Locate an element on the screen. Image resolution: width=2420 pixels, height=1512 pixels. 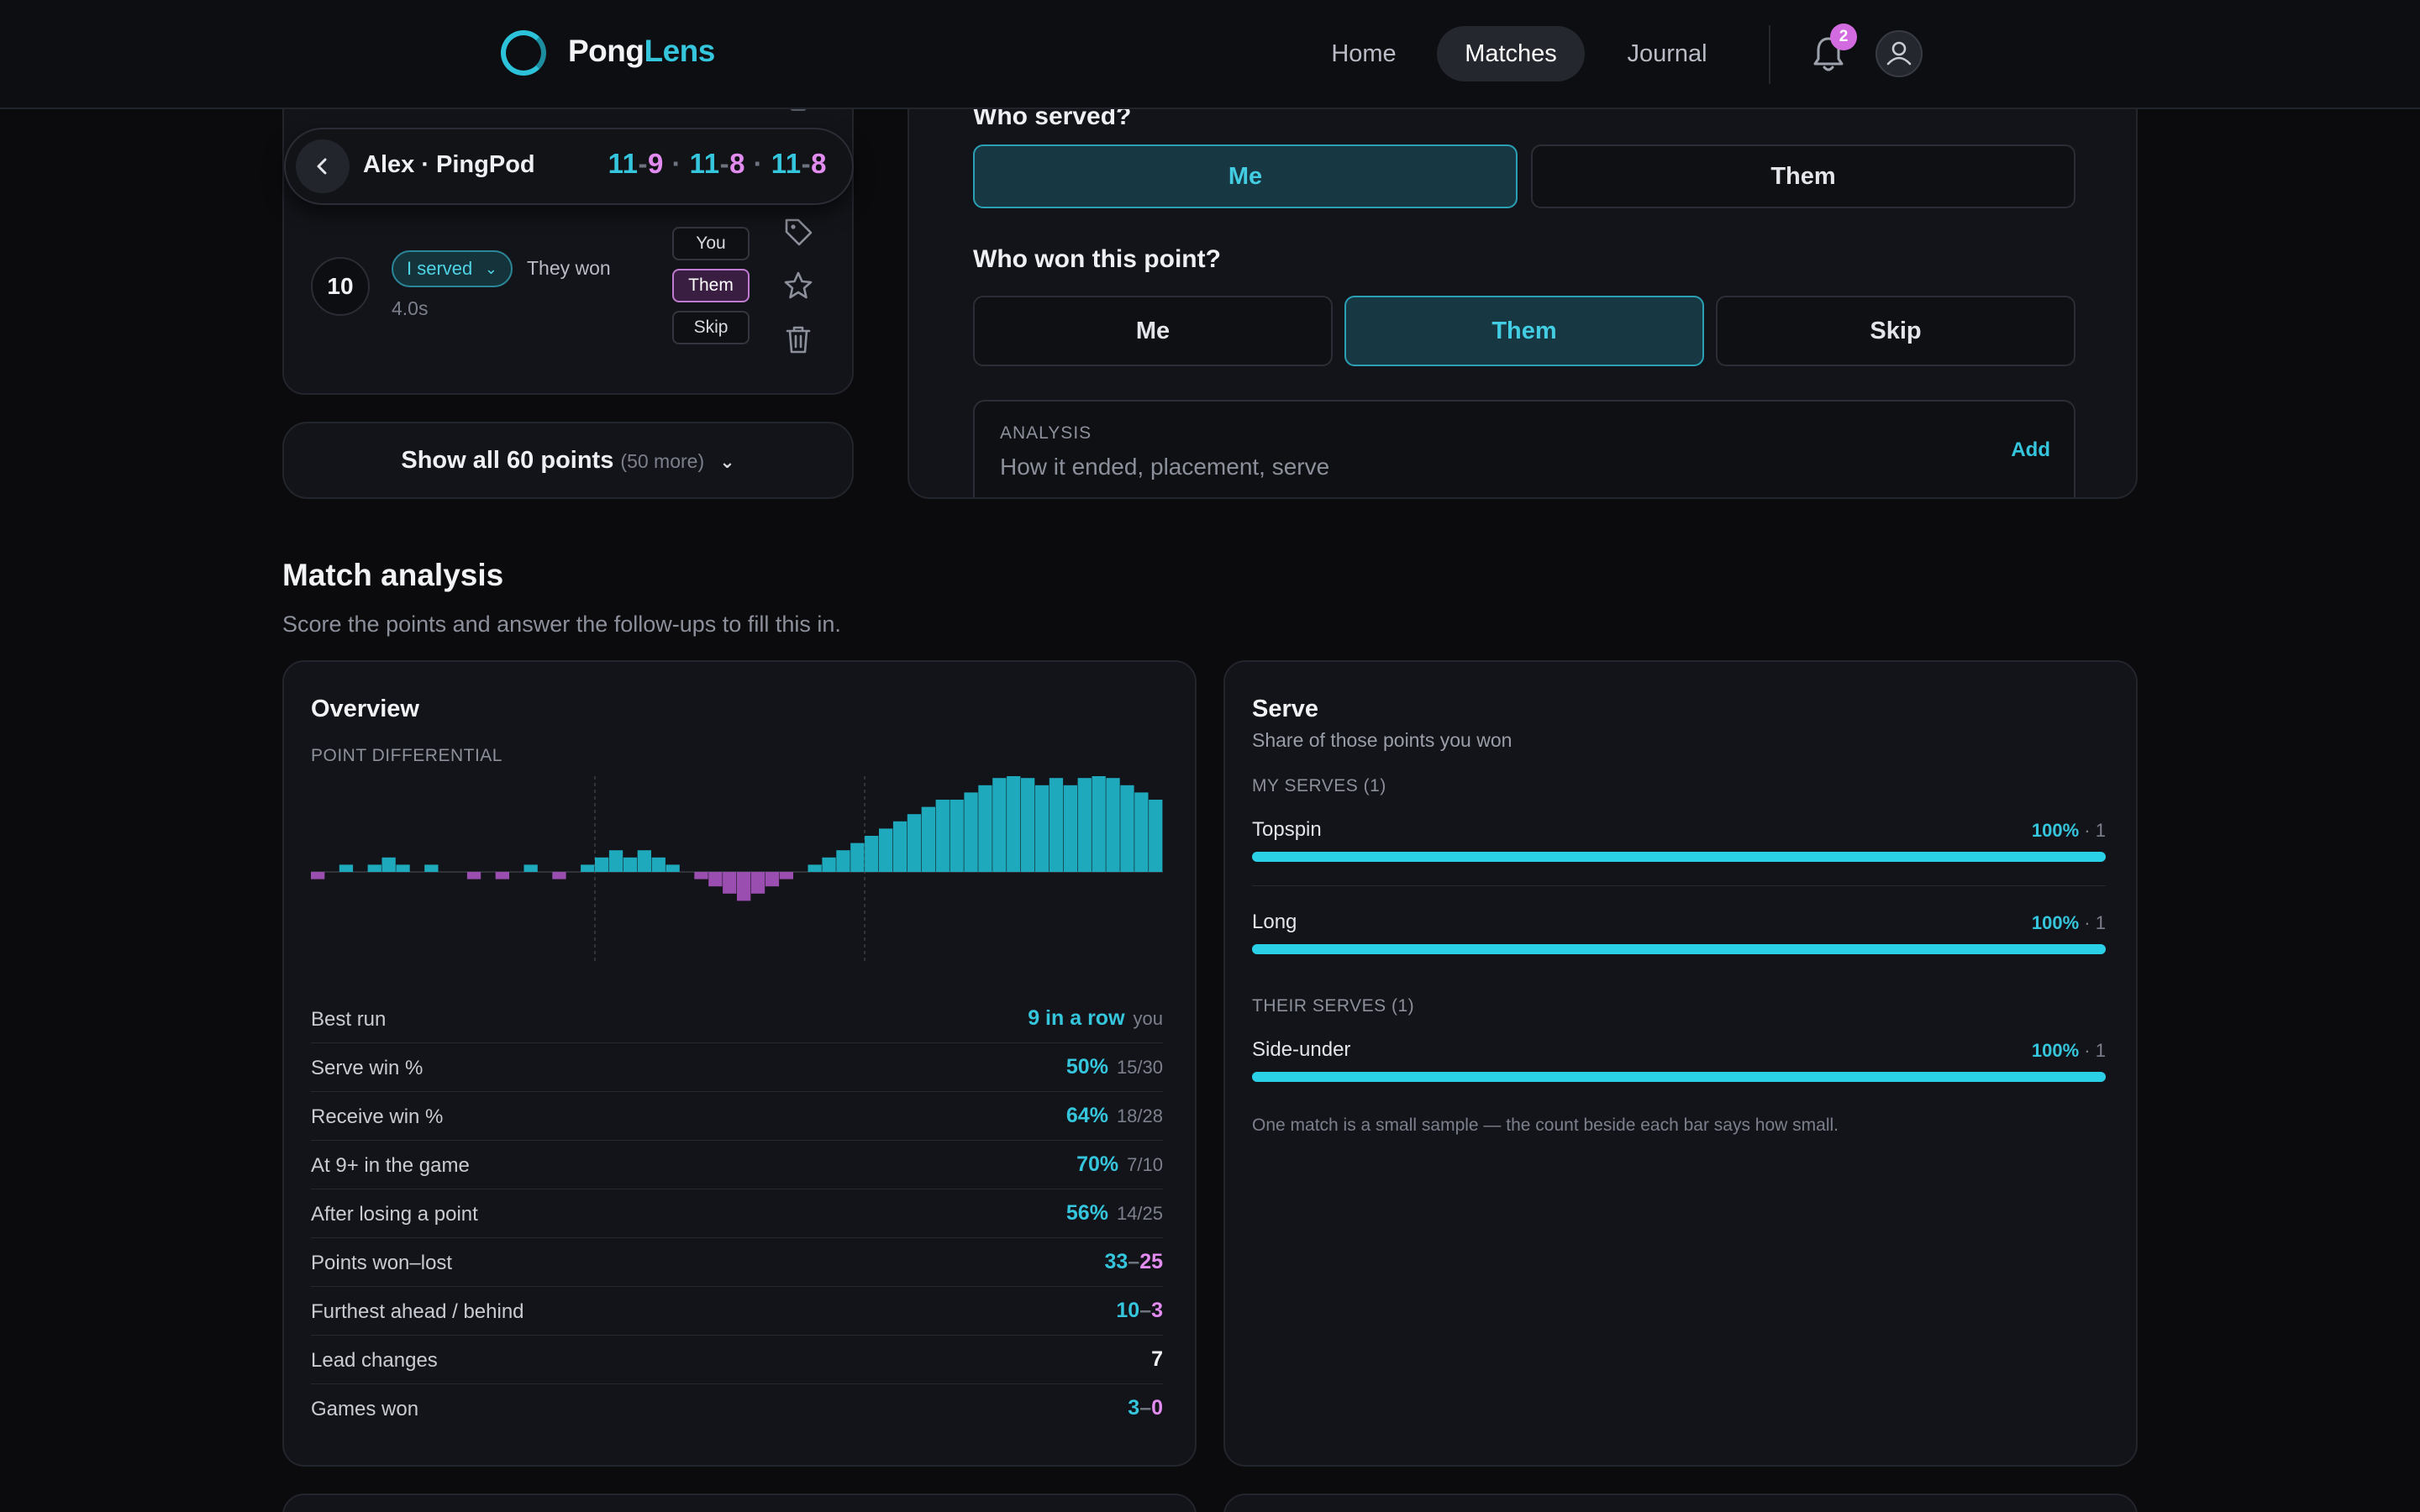
stat-value: 70% is located at coordinates (1097, 1164).